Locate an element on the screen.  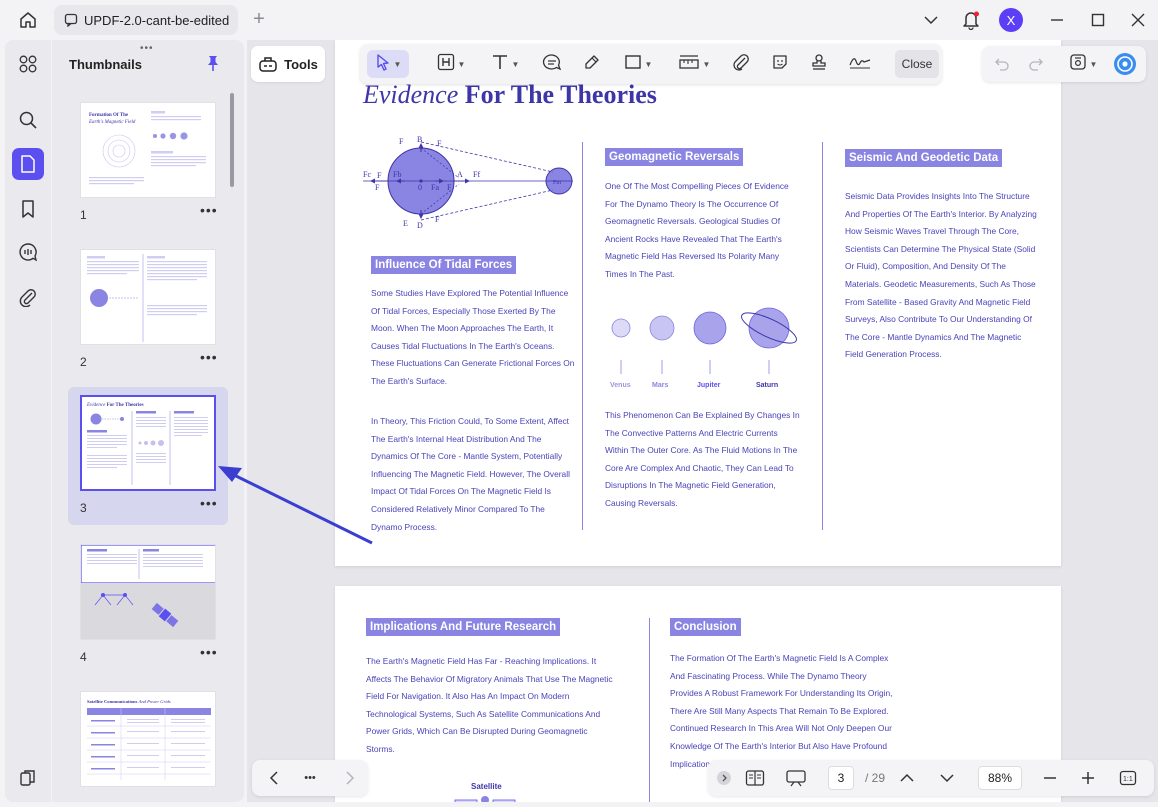
thumbnail-page-5: Satellite Communications And Power Grids is located at coordinates (148, 742).